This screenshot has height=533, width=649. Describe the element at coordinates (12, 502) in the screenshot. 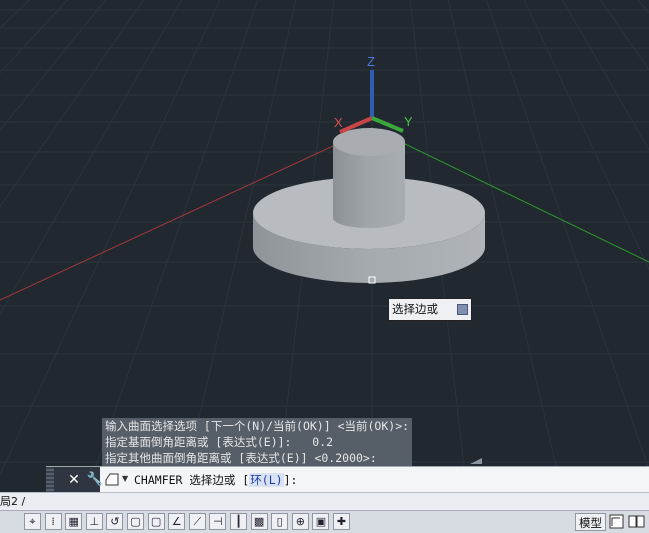

I see `tab-layout2: 局2 /` at that location.